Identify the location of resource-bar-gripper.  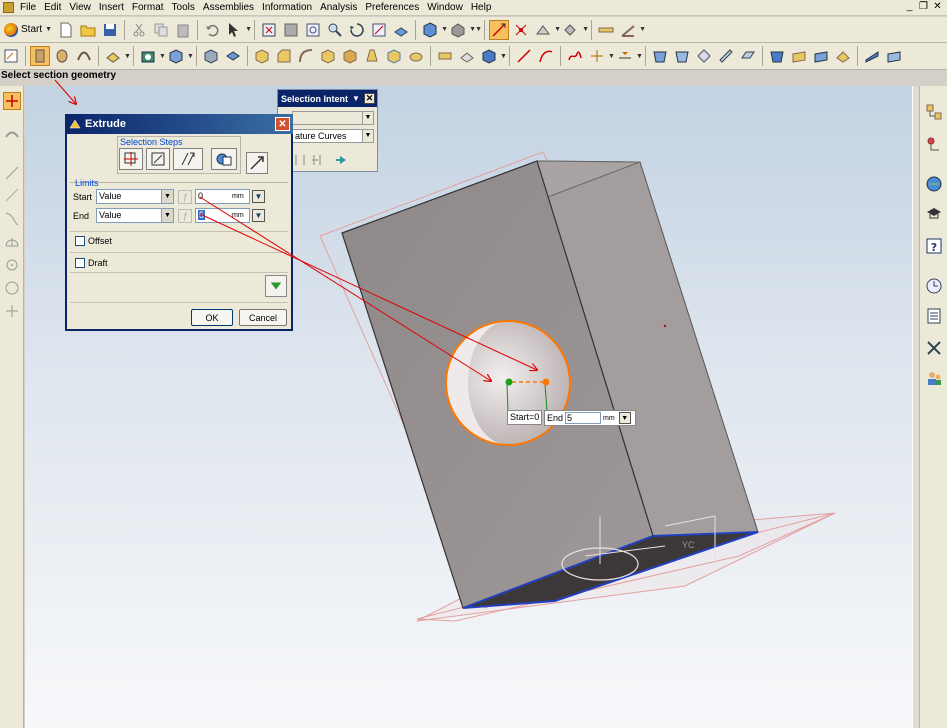
(915, 407).